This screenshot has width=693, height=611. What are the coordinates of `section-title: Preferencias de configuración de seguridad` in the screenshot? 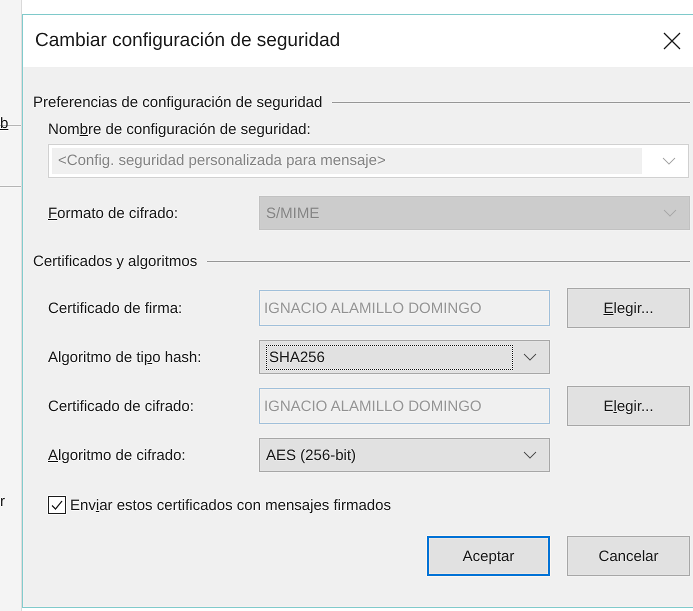 It's located at (177, 102).